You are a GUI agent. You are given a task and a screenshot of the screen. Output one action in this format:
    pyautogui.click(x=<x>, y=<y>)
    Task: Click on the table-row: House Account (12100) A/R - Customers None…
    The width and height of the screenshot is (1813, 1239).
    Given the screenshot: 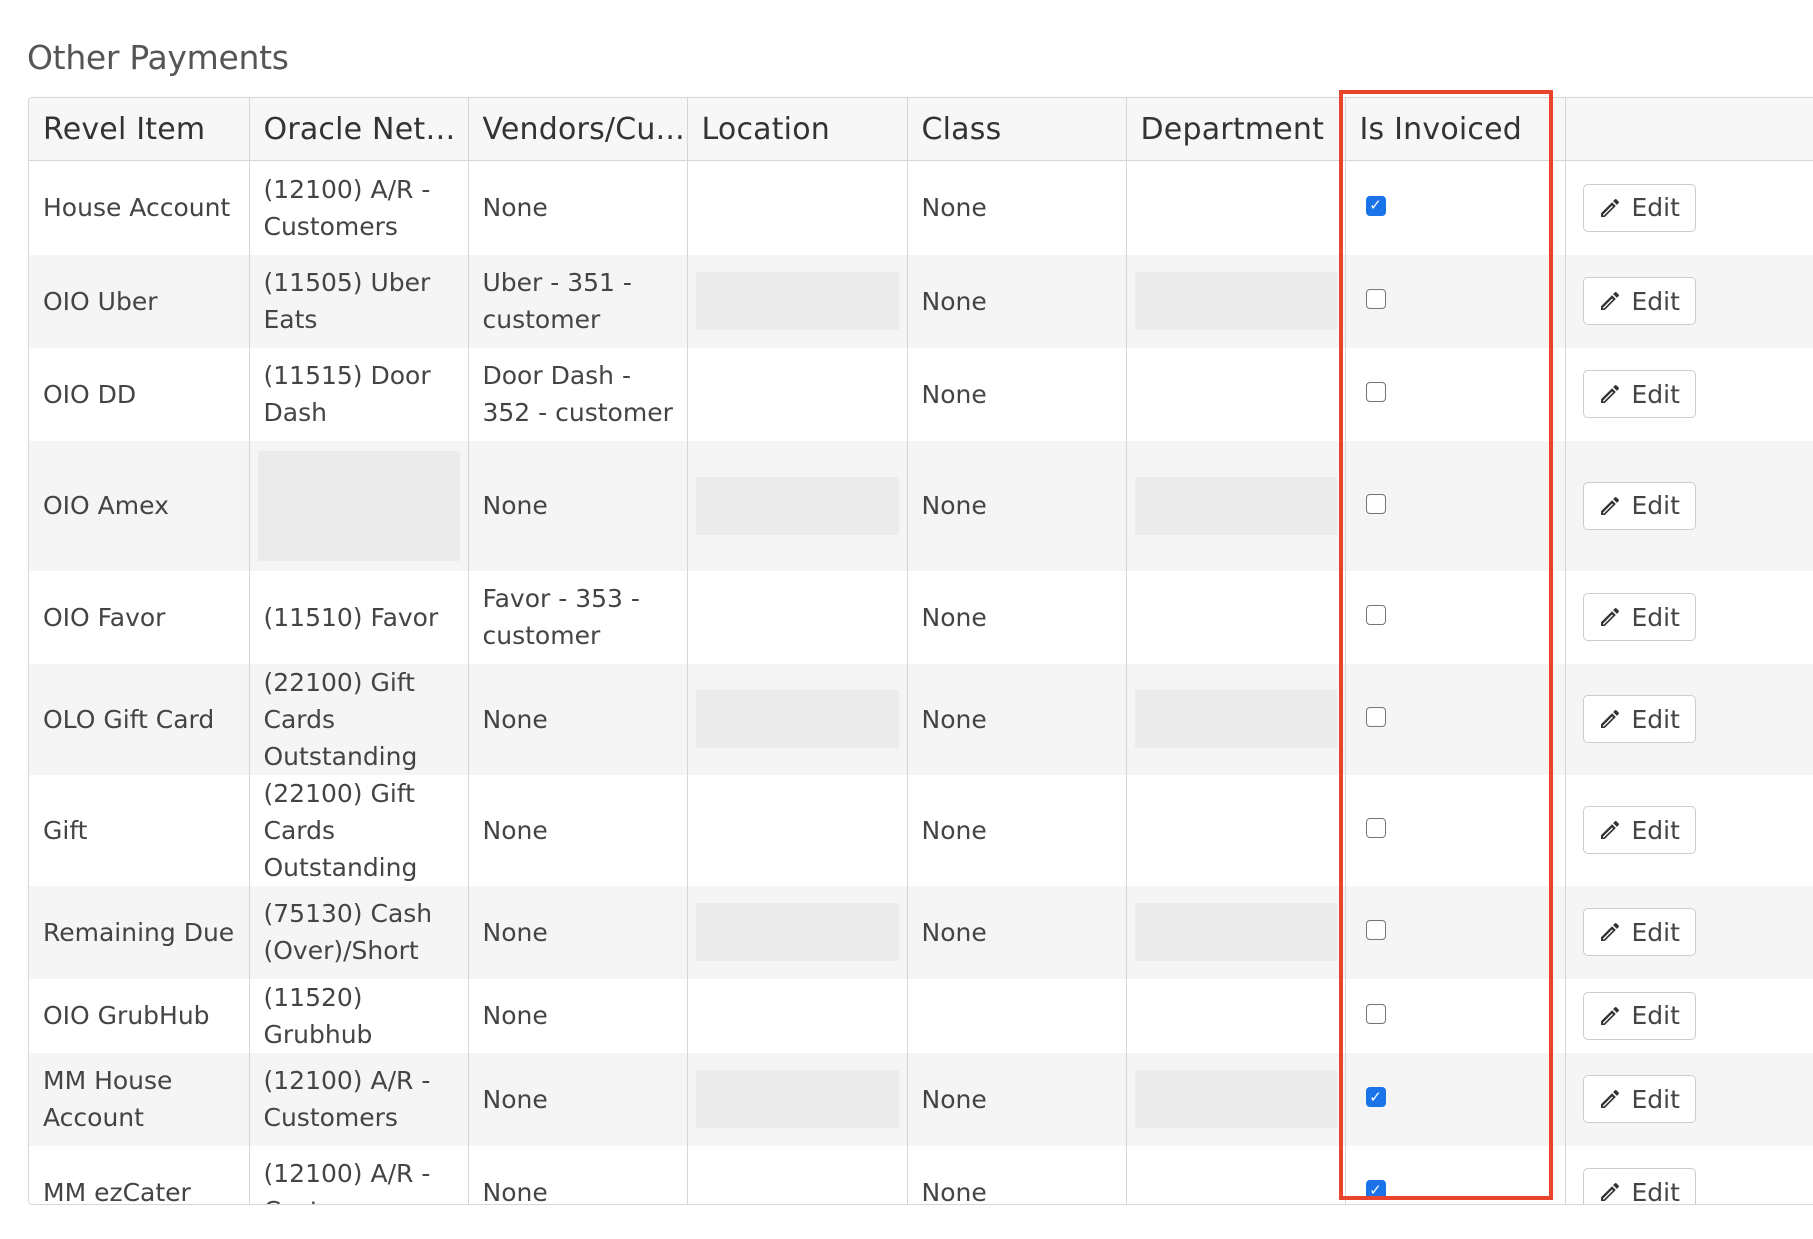 What is the action you would take?
    pyautogui.click(x=921, y=207)
    